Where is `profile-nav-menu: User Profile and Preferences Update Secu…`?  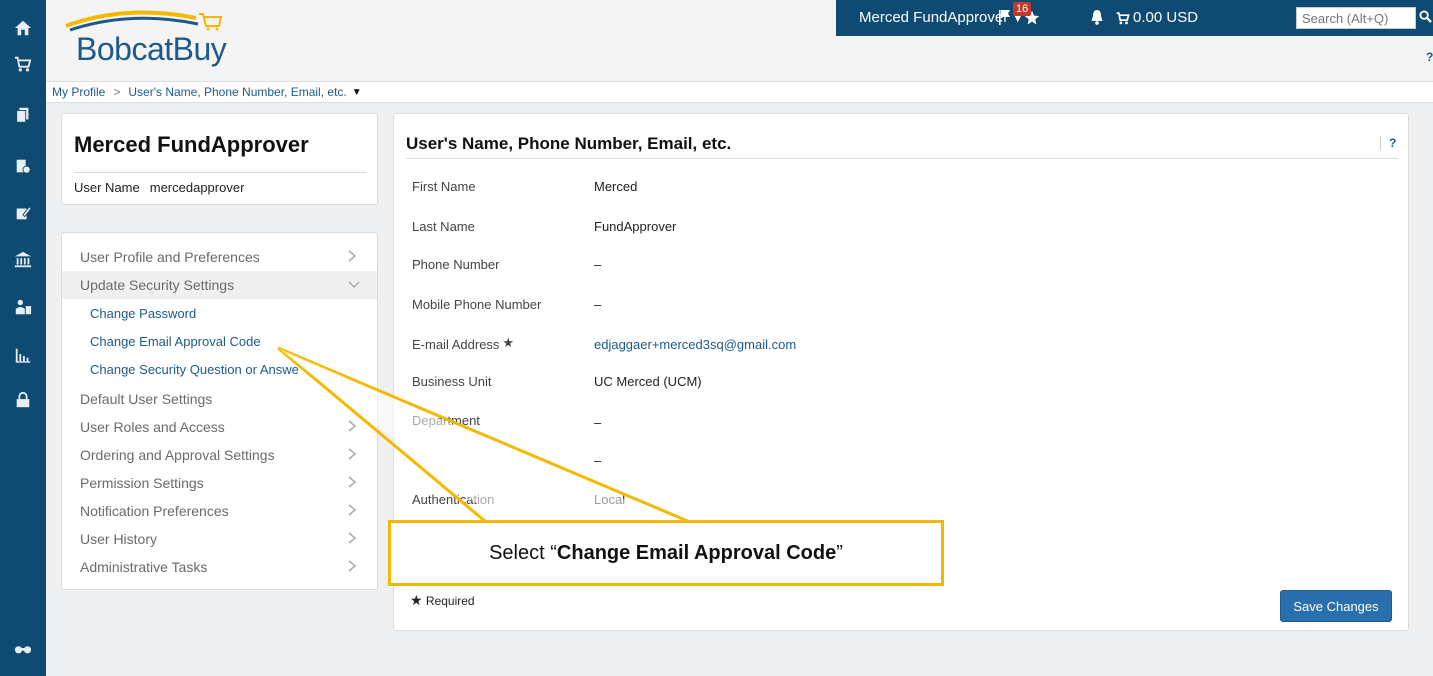 profile-nav-menu: User Profile and Preferences Update Secu… is located at coordinates (219, 411).